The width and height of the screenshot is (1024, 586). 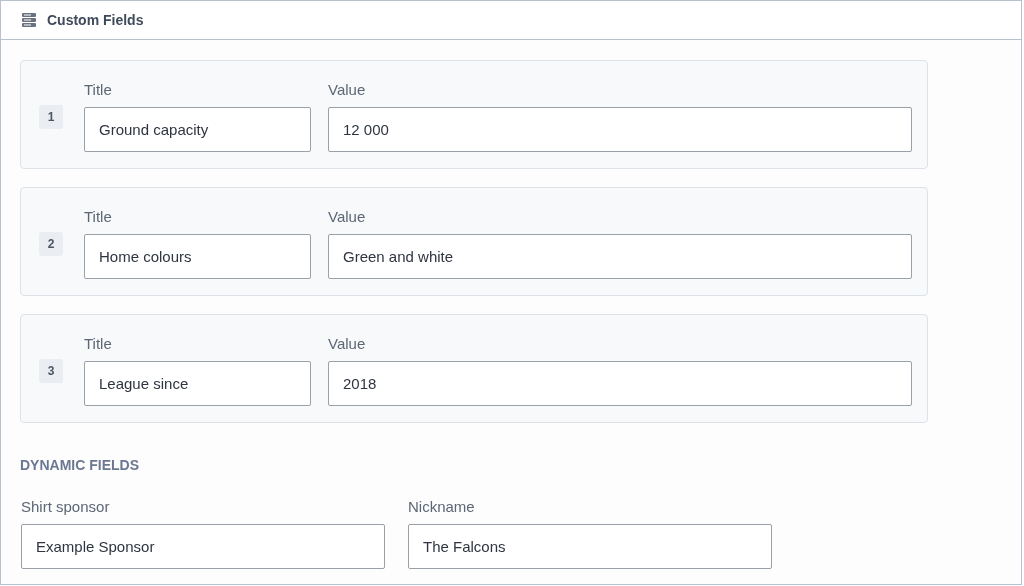 What do you see at coordinates (620, 256) in the screenshot?
I see `value-field: Green and white` at bounding box center [620, 256].